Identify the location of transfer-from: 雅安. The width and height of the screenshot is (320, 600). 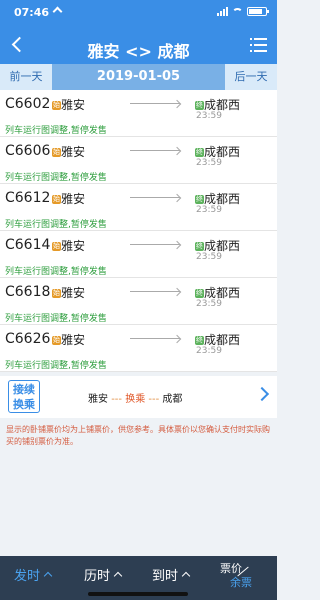
(98, 399).